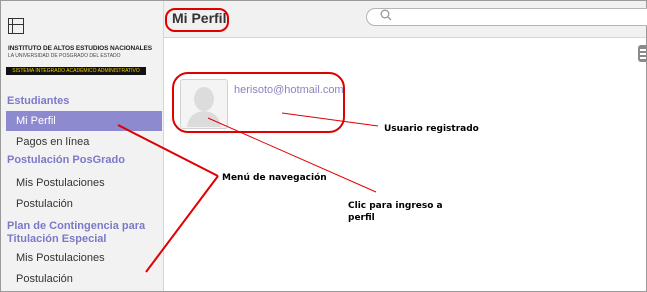 The height and width of the screenshot is (292, 647). What do you see at coordinates (84, 142) in the screenshot?
I see `sidebar-item-pagos-en-linea: Pagos en línea` at bounding box center [84, 142].